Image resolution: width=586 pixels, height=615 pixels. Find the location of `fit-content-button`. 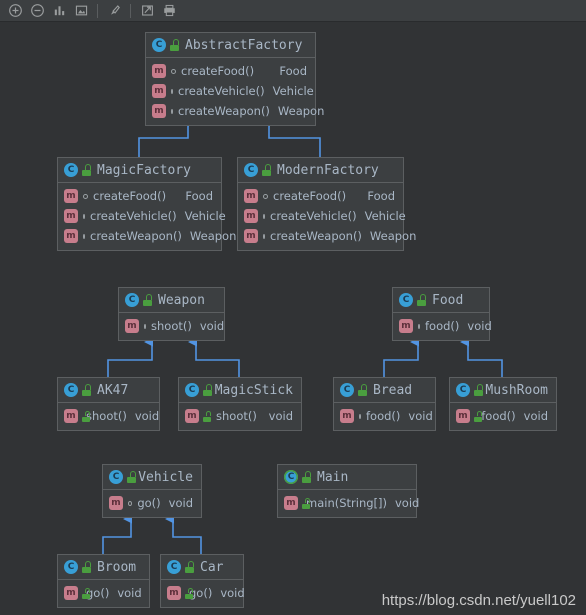

fit-content-button is located at coordinates (81, 11).